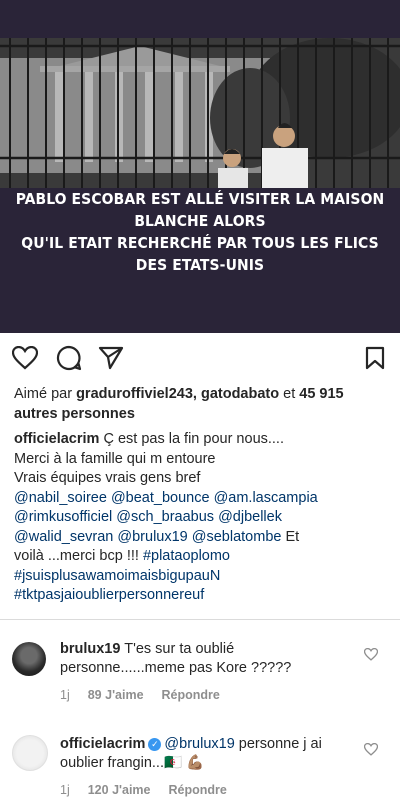  What do you see at coordinates (200, 358) in the screenshot?
I see `action-bar` at bounding box center [200, 358].